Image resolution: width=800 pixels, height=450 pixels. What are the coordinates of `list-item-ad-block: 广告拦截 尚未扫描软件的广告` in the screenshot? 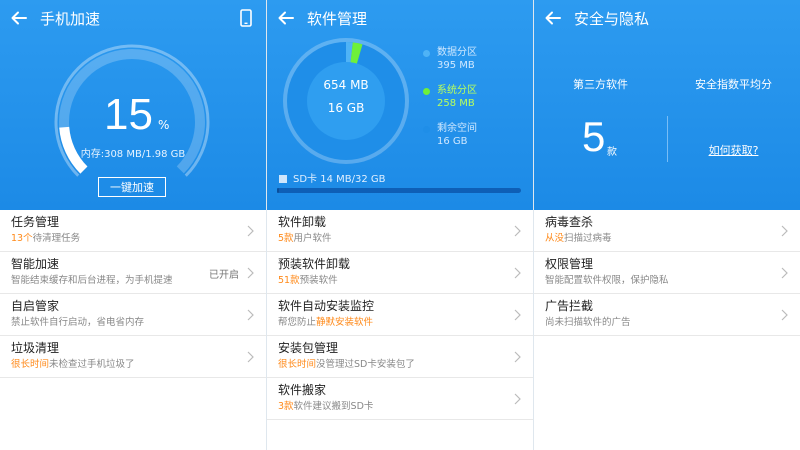 It's located at (667, 315).